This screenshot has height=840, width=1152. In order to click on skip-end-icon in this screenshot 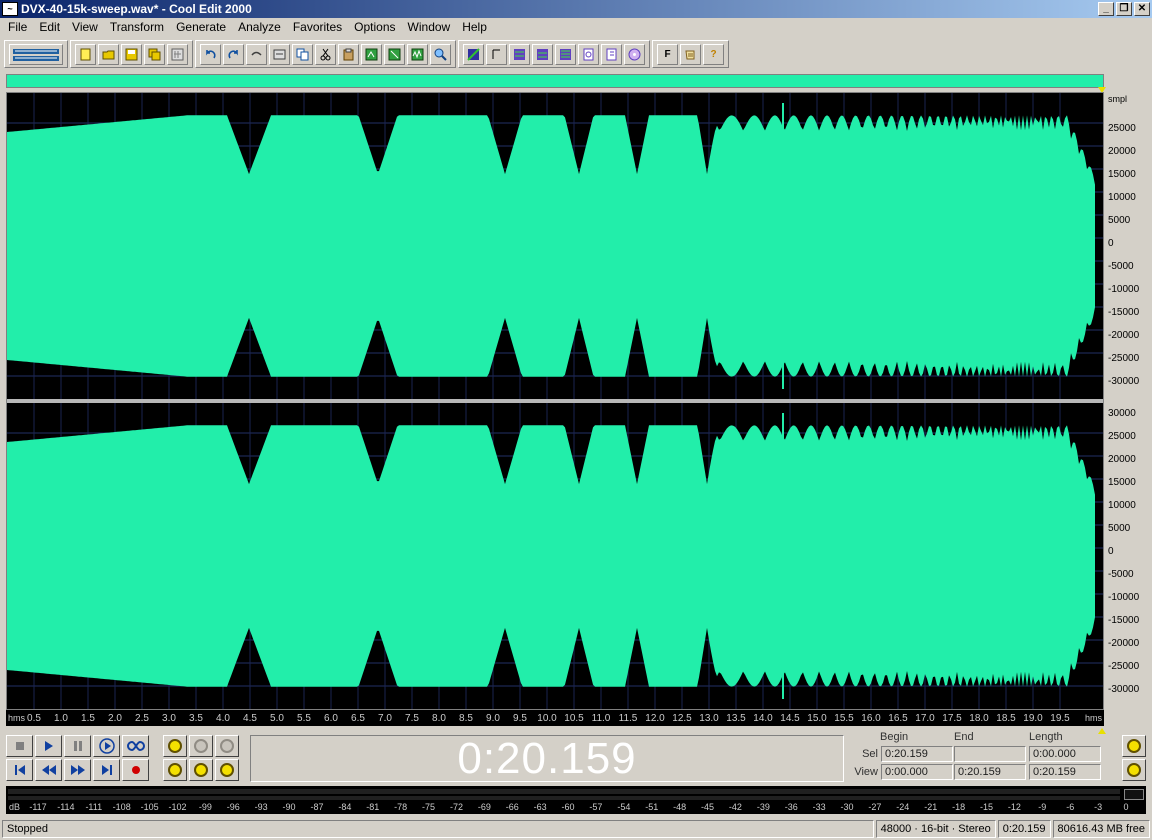, I will do `click(106, 770)`.